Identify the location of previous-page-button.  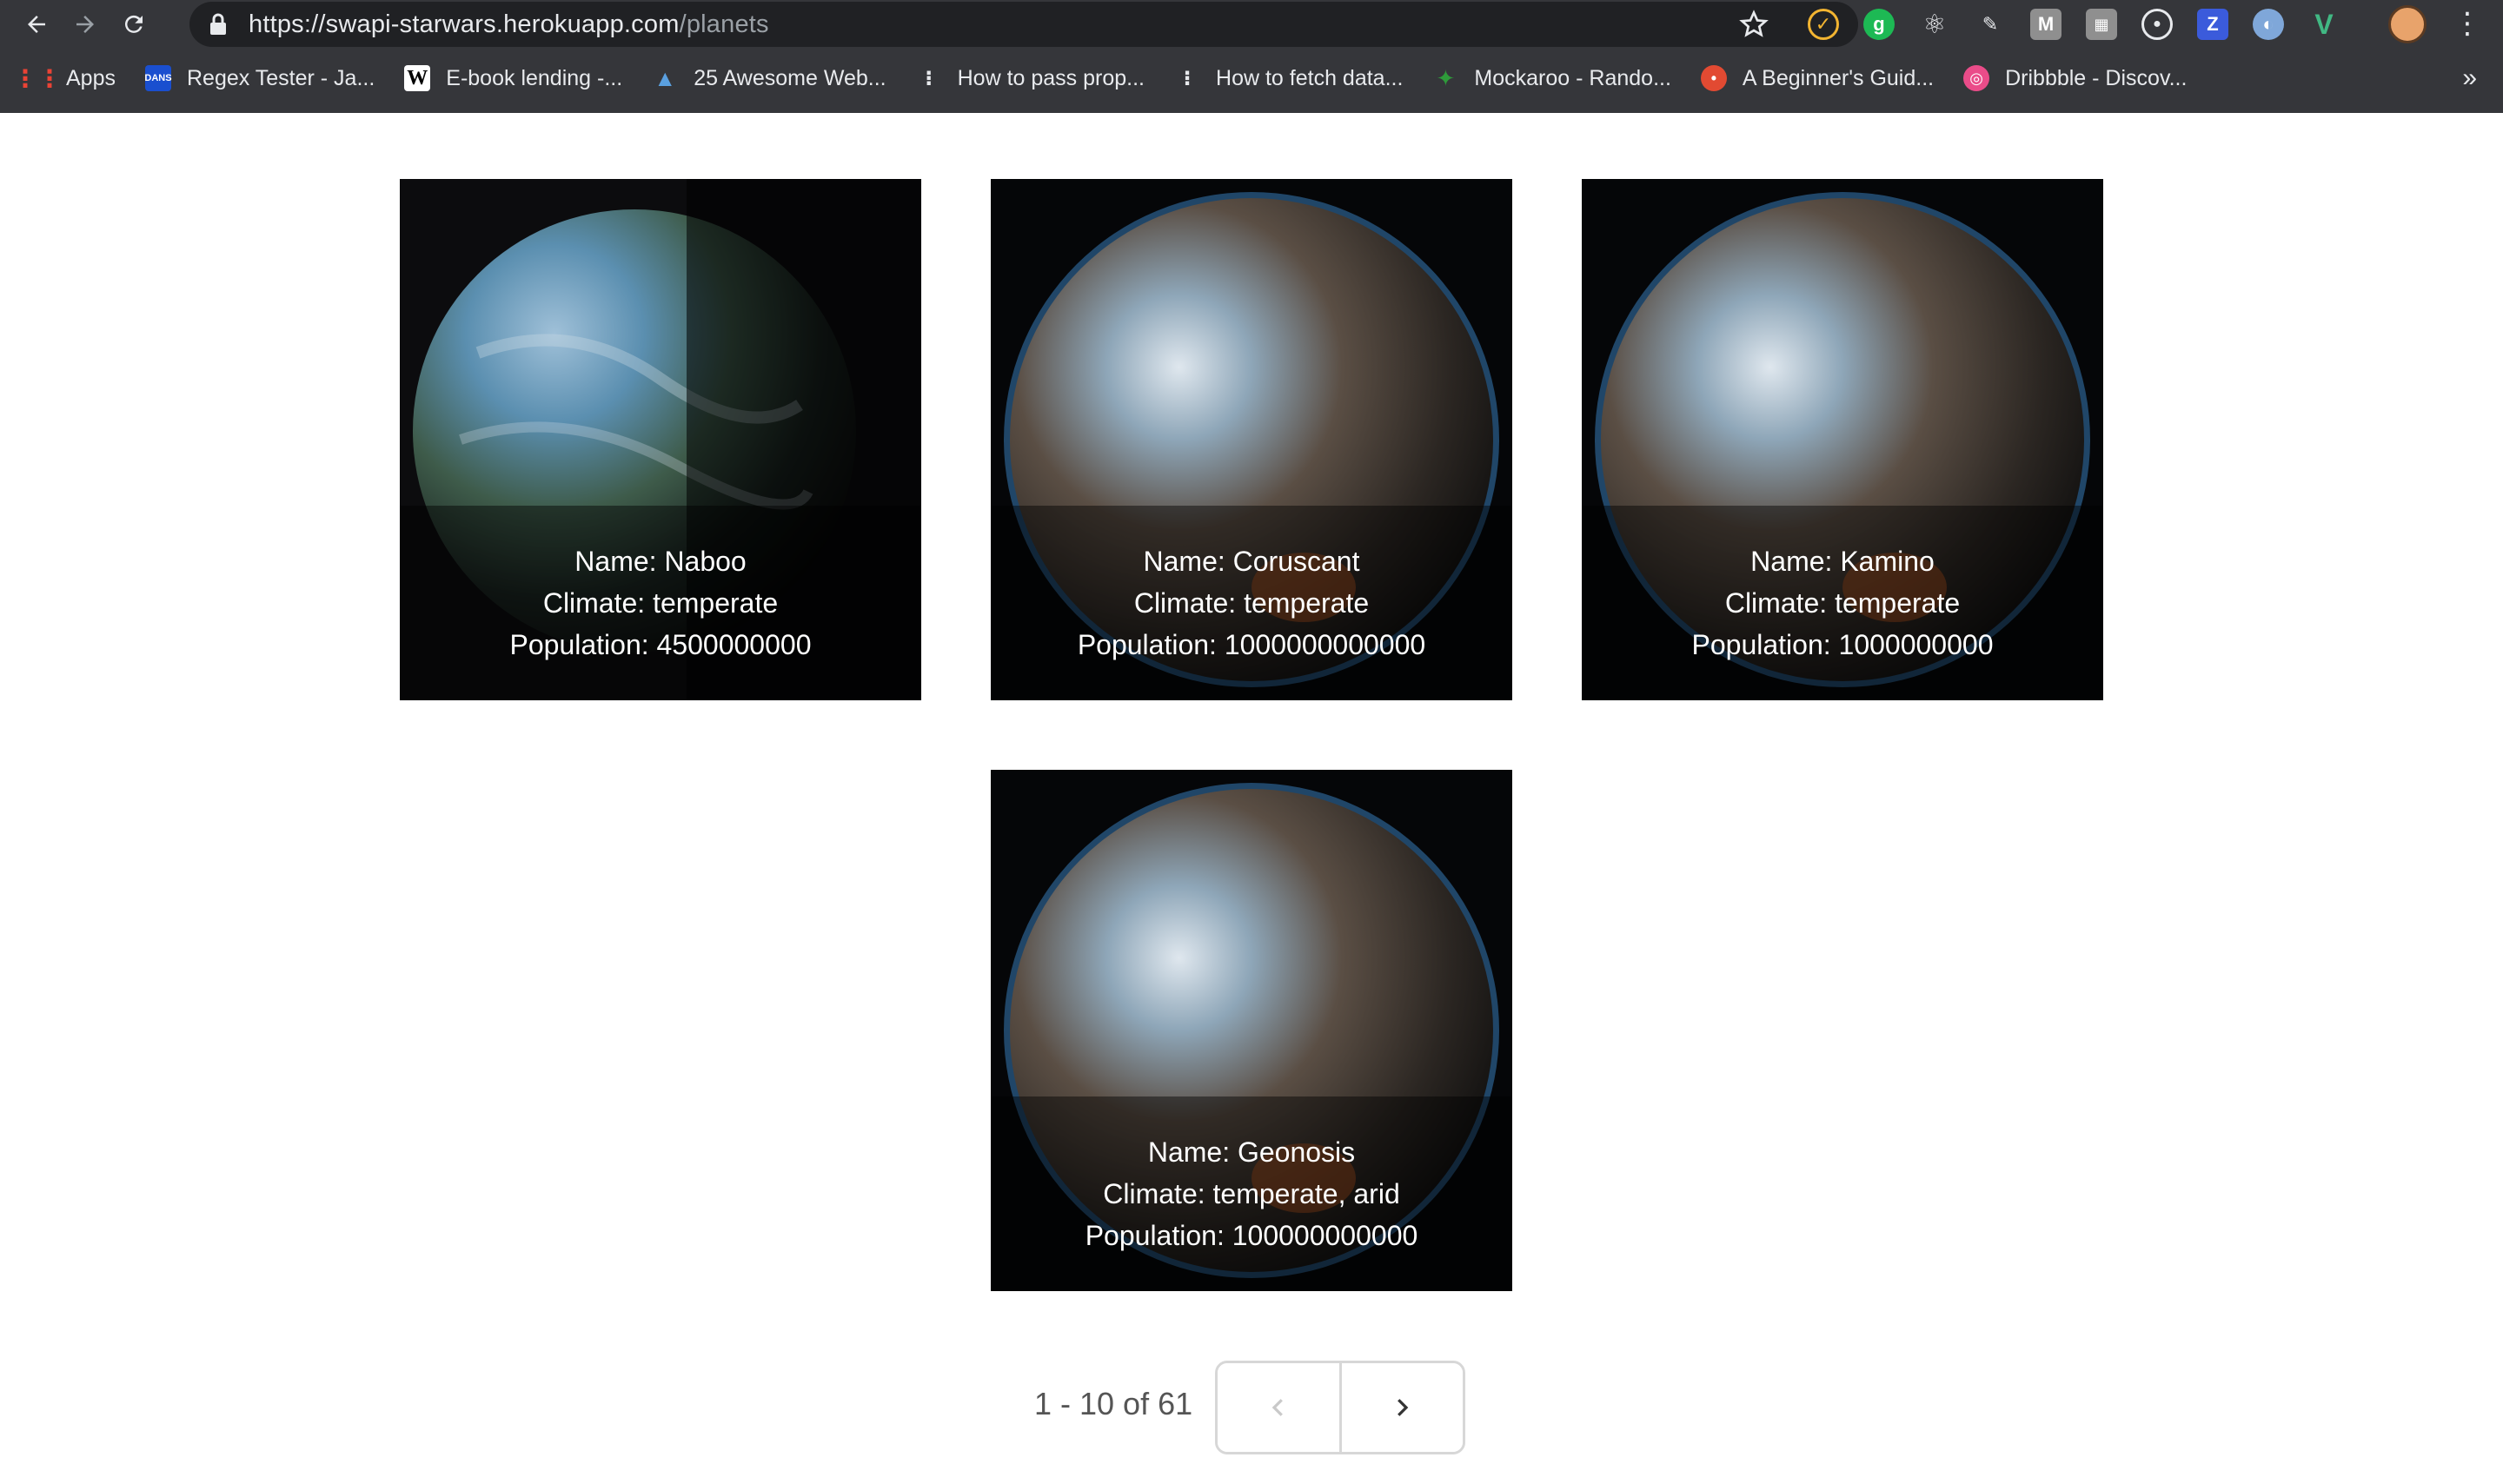
(1278, 1407).